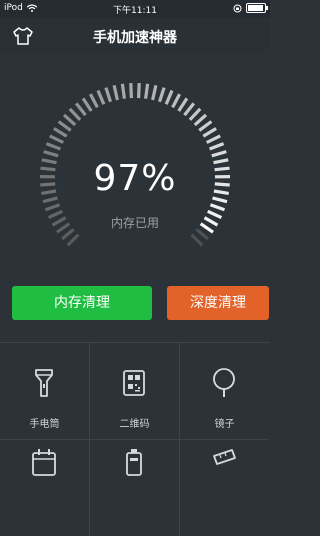  Describe the element at coordinates (44, 462) in the screenshot. I see `calendar-icon` at that location.